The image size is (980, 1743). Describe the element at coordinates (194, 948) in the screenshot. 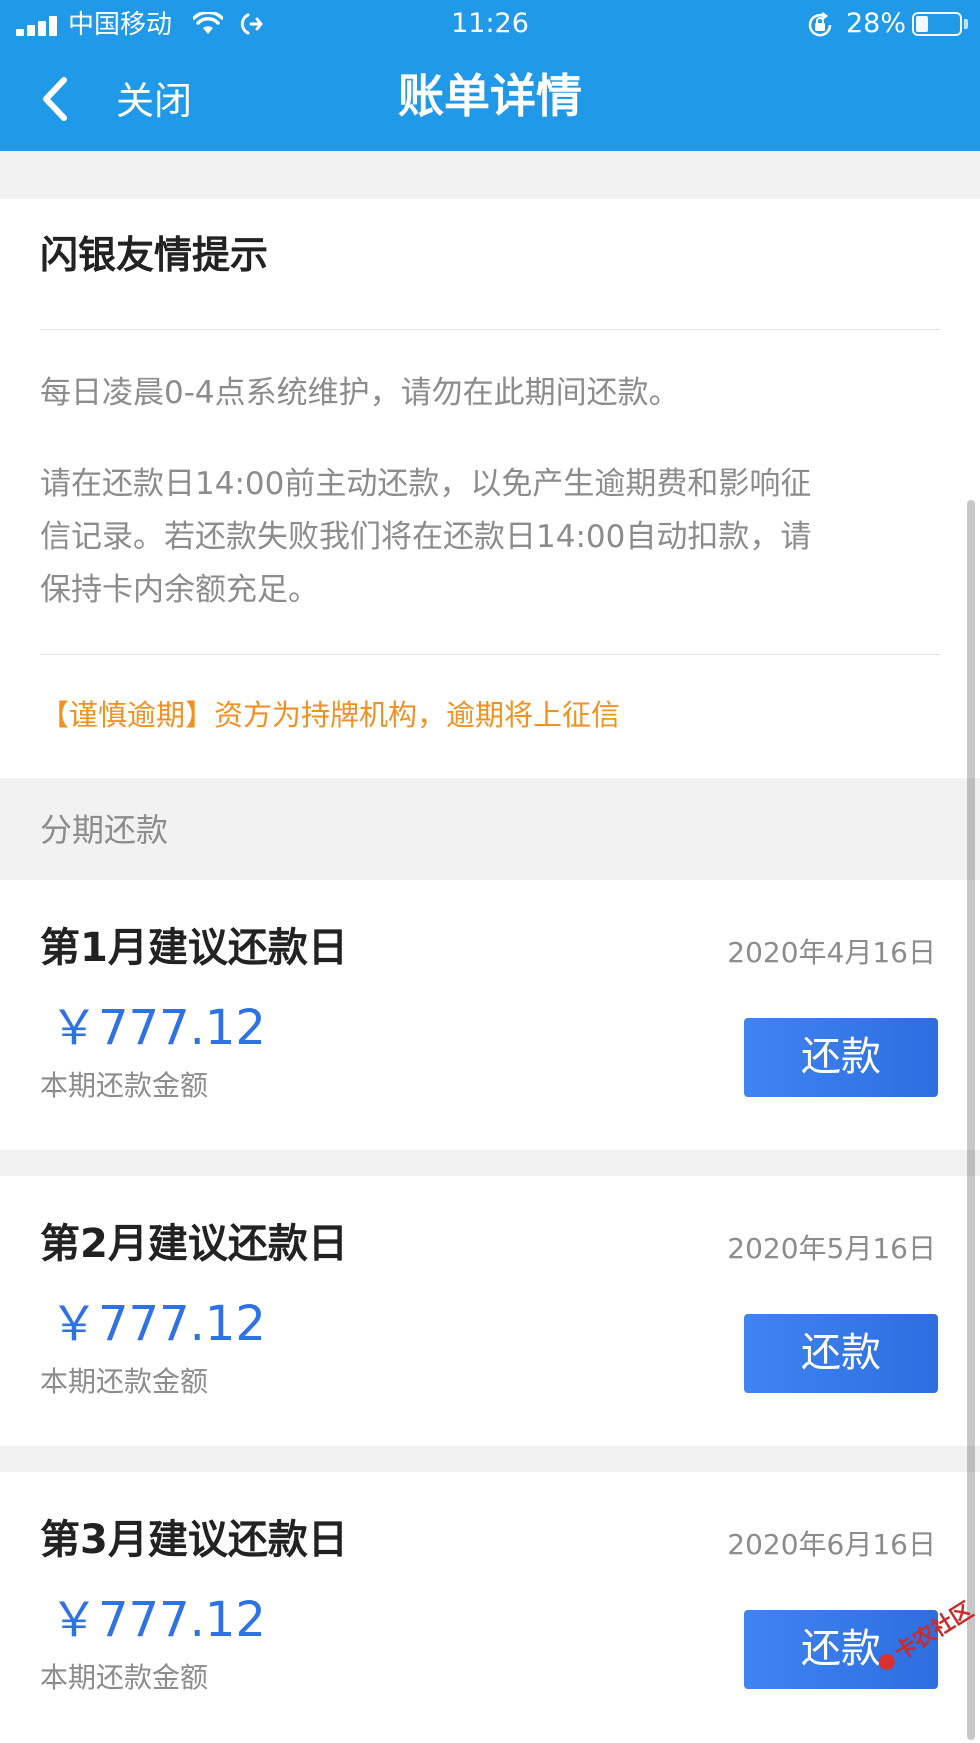

I see `installment-title: 第1月建议还款日` at that location.